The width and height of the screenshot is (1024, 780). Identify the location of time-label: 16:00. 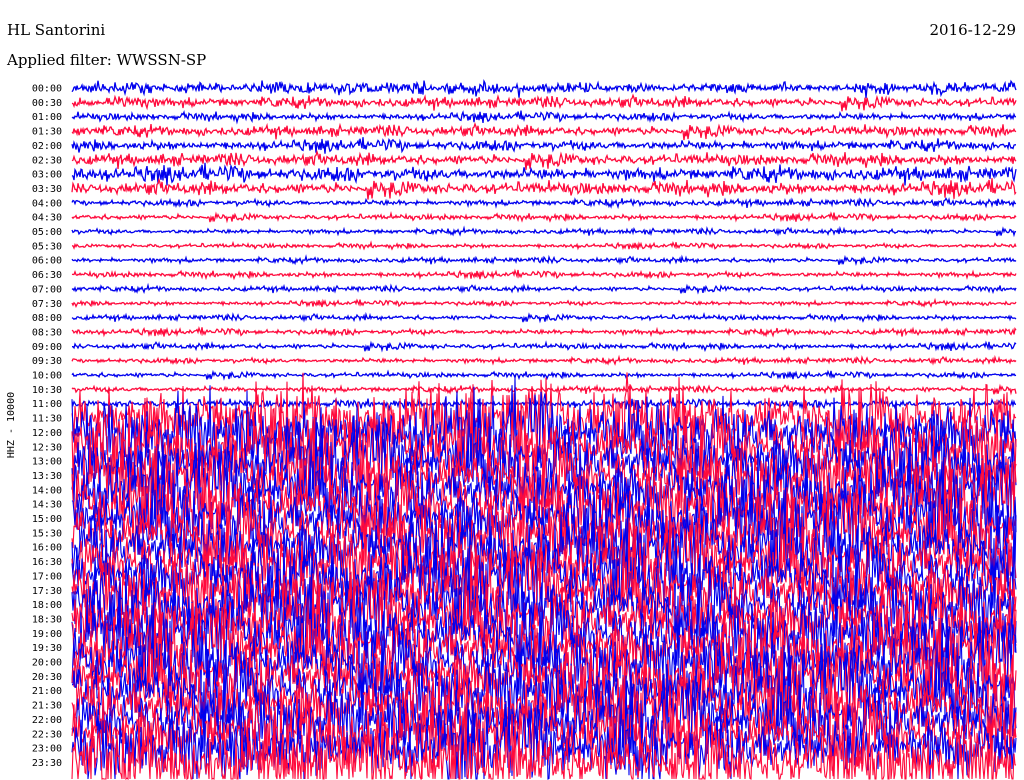
(47, 548).